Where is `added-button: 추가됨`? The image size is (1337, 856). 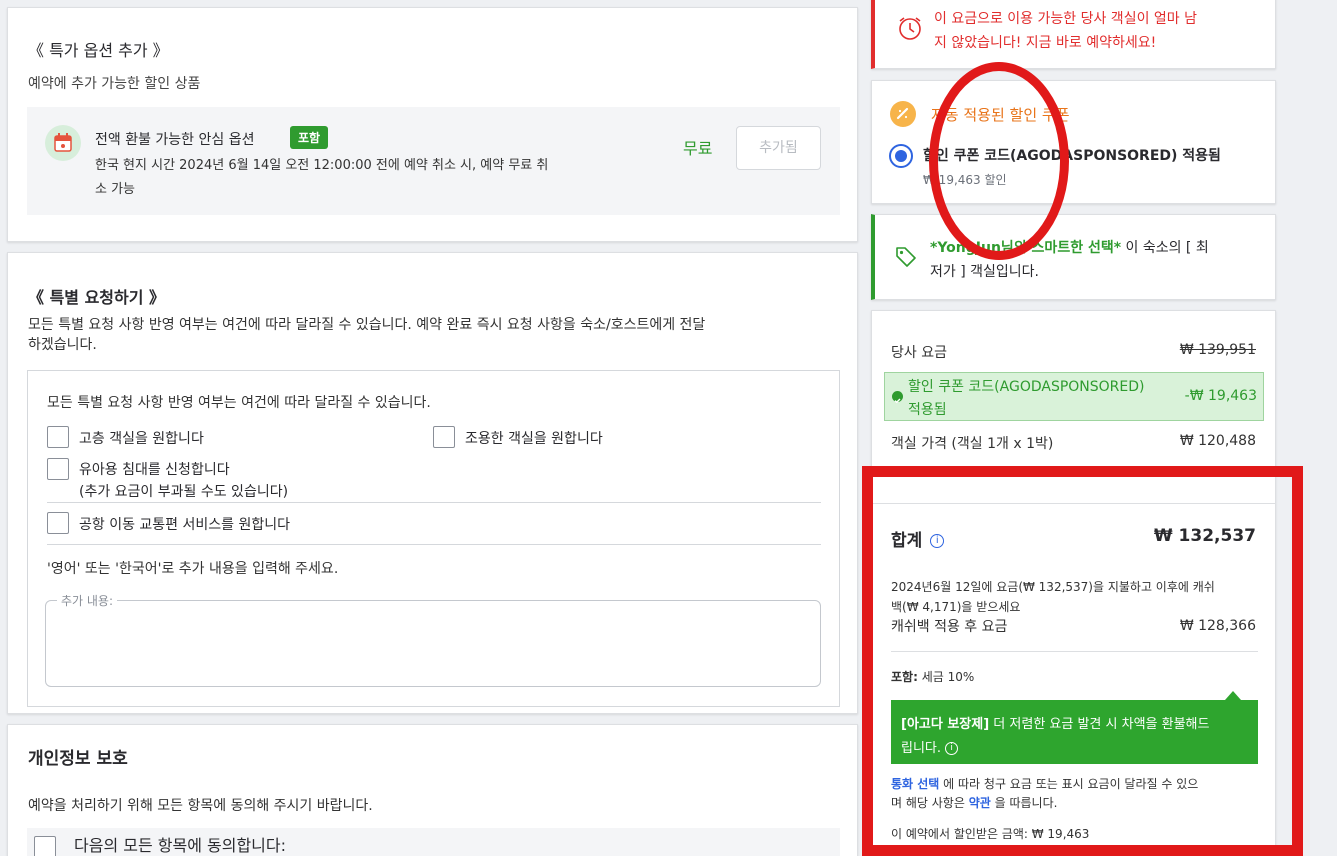
added-button: 추가됨 is located at coordinates (778, 148).